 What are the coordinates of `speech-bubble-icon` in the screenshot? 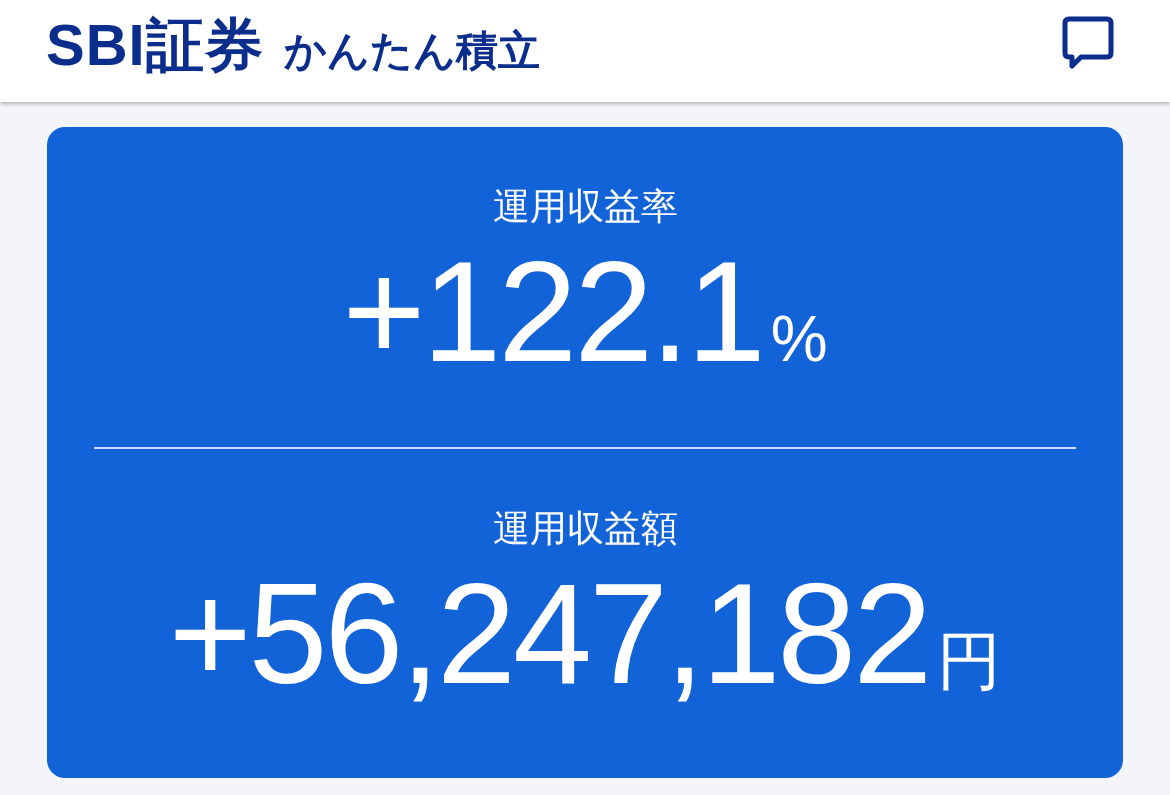 It's located at (1088, 43).